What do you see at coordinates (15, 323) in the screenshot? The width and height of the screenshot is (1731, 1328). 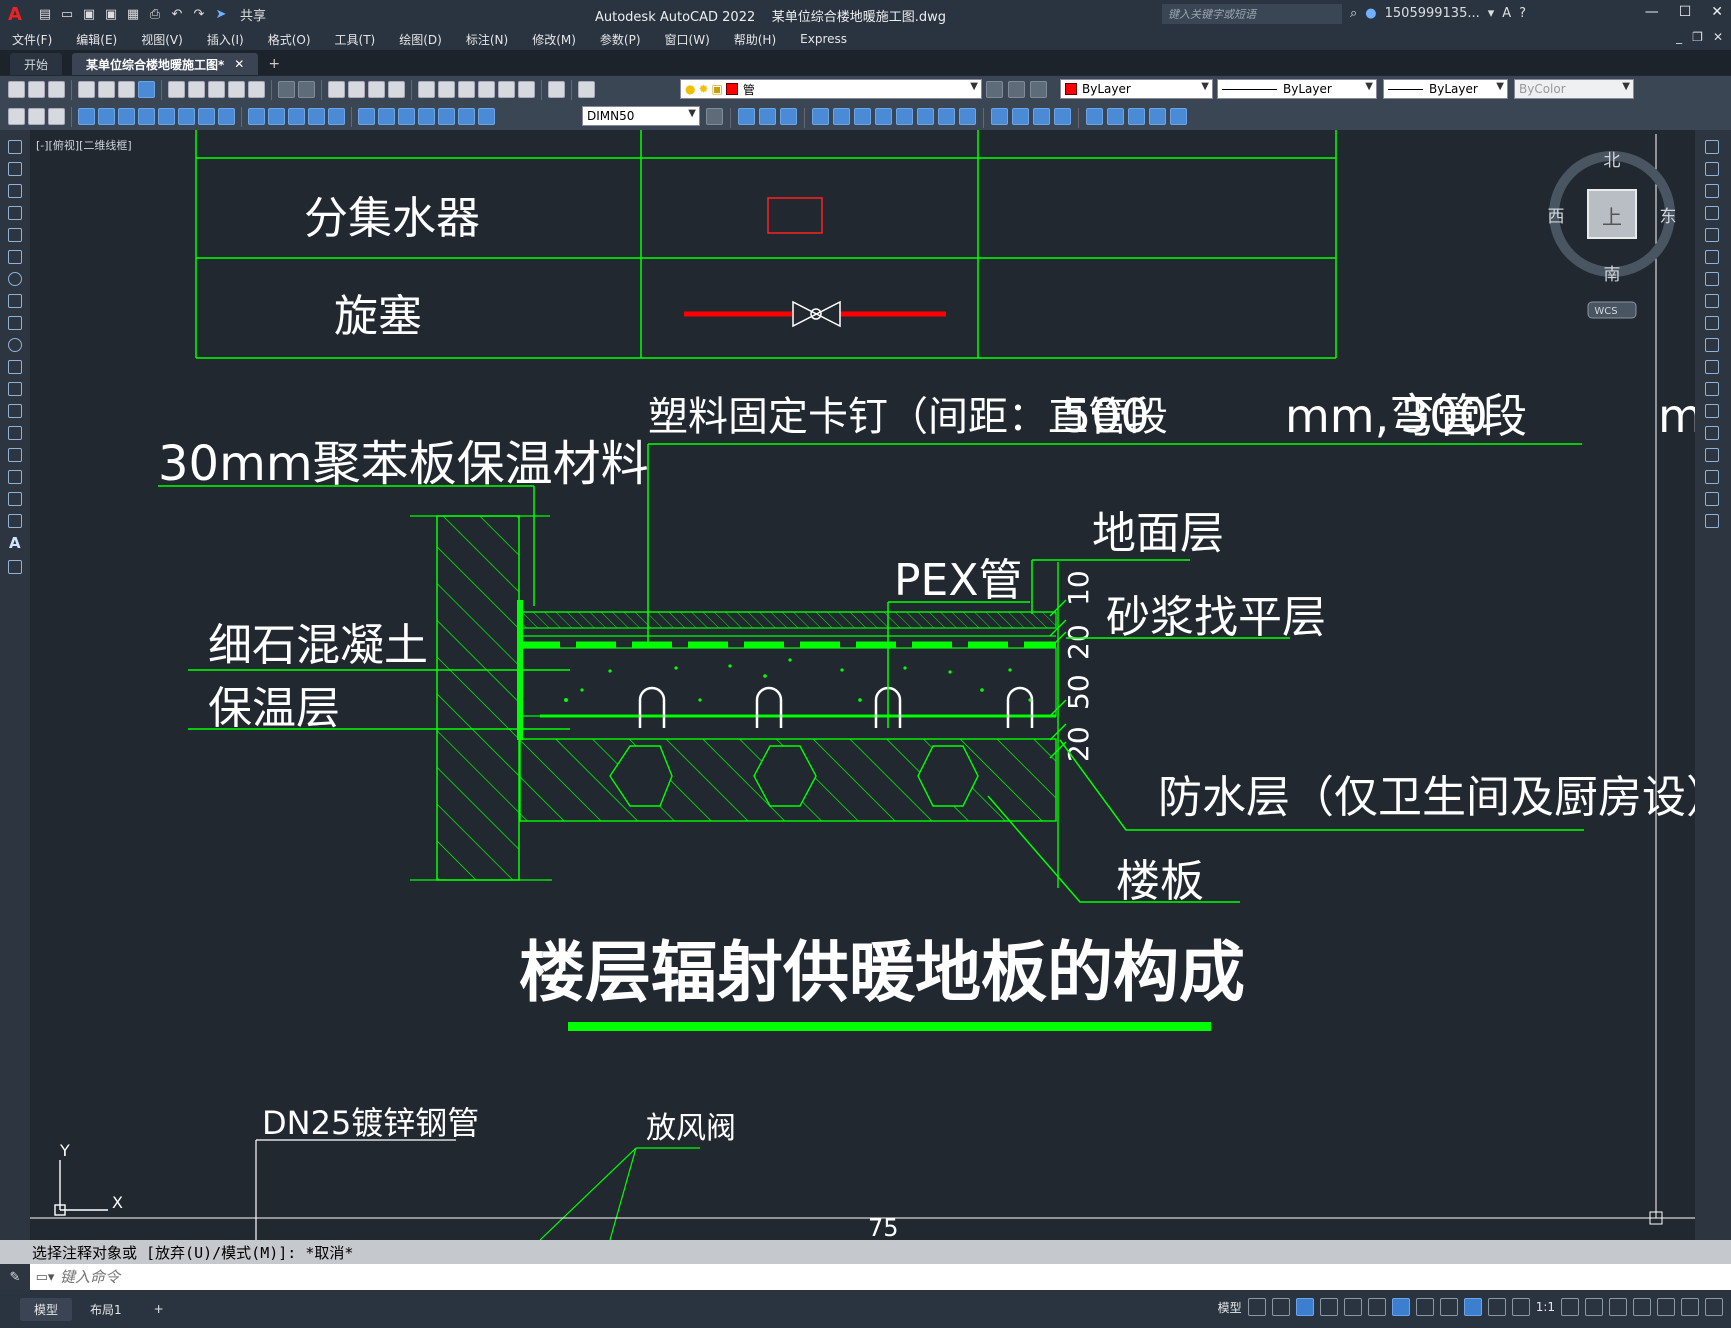 I see `spline-icon` at bounding box center [15, 323].